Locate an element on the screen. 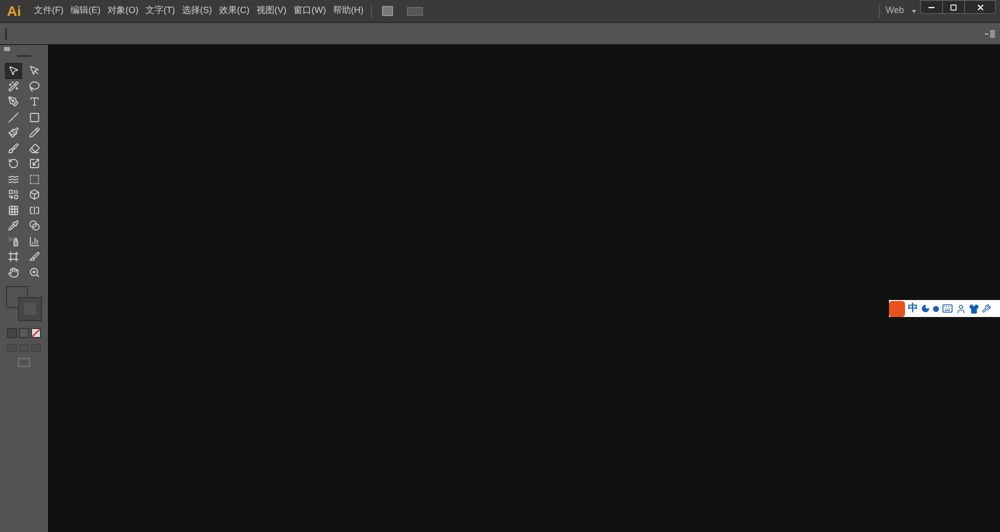 The width and height of the screenshot is (1000, 532). ime-language: 中 is located at coordinates (913, 308).